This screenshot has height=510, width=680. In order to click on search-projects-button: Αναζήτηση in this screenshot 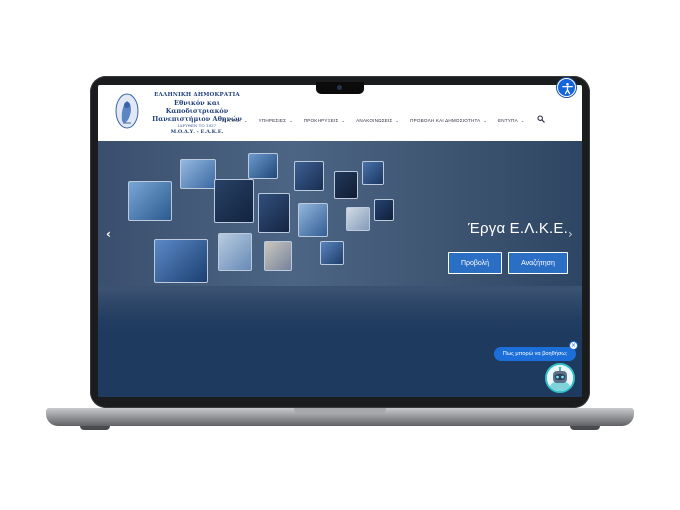, I will do `click(538, 263)`.